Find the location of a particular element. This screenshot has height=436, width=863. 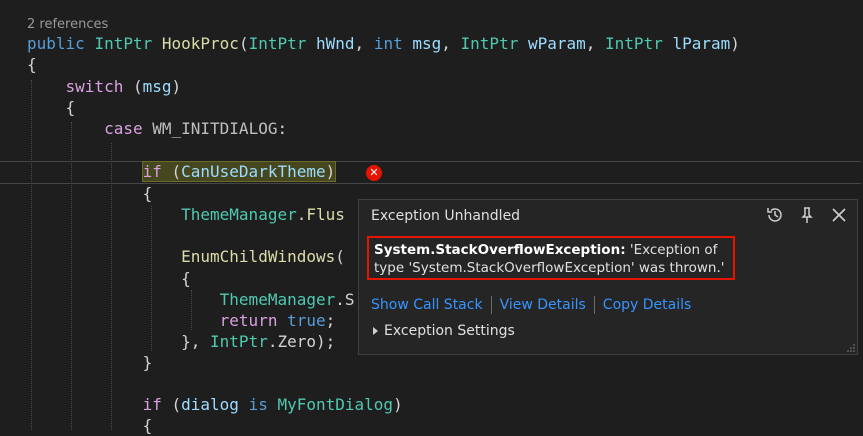

code-line-current: if (CanUseDarkTheme) is located at coordinates (239, 171).